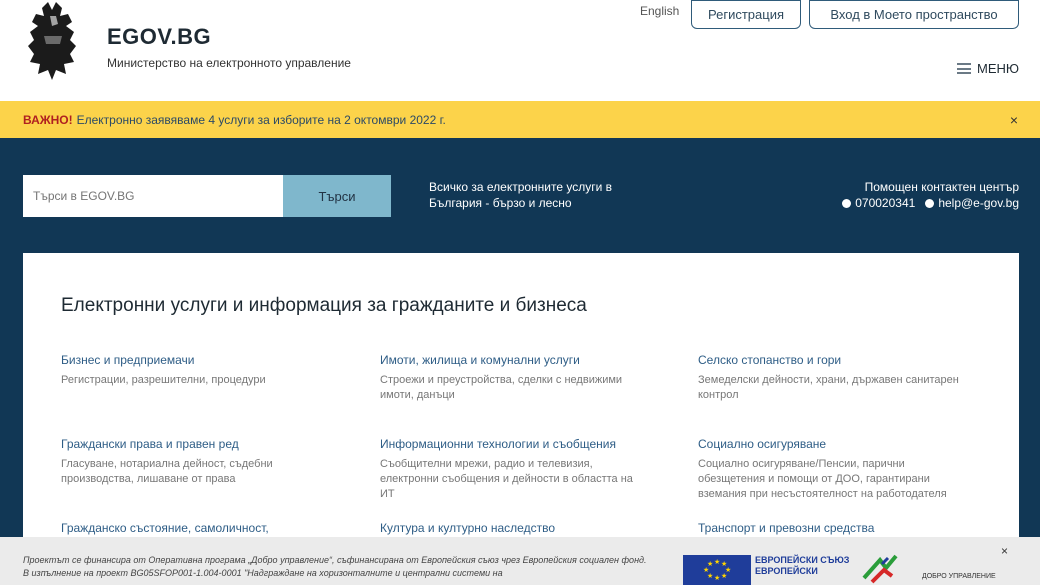 This screenshot has width=1040, height=585. I want to click on service-title: Граждански права и правен ред, so click(196, 444).